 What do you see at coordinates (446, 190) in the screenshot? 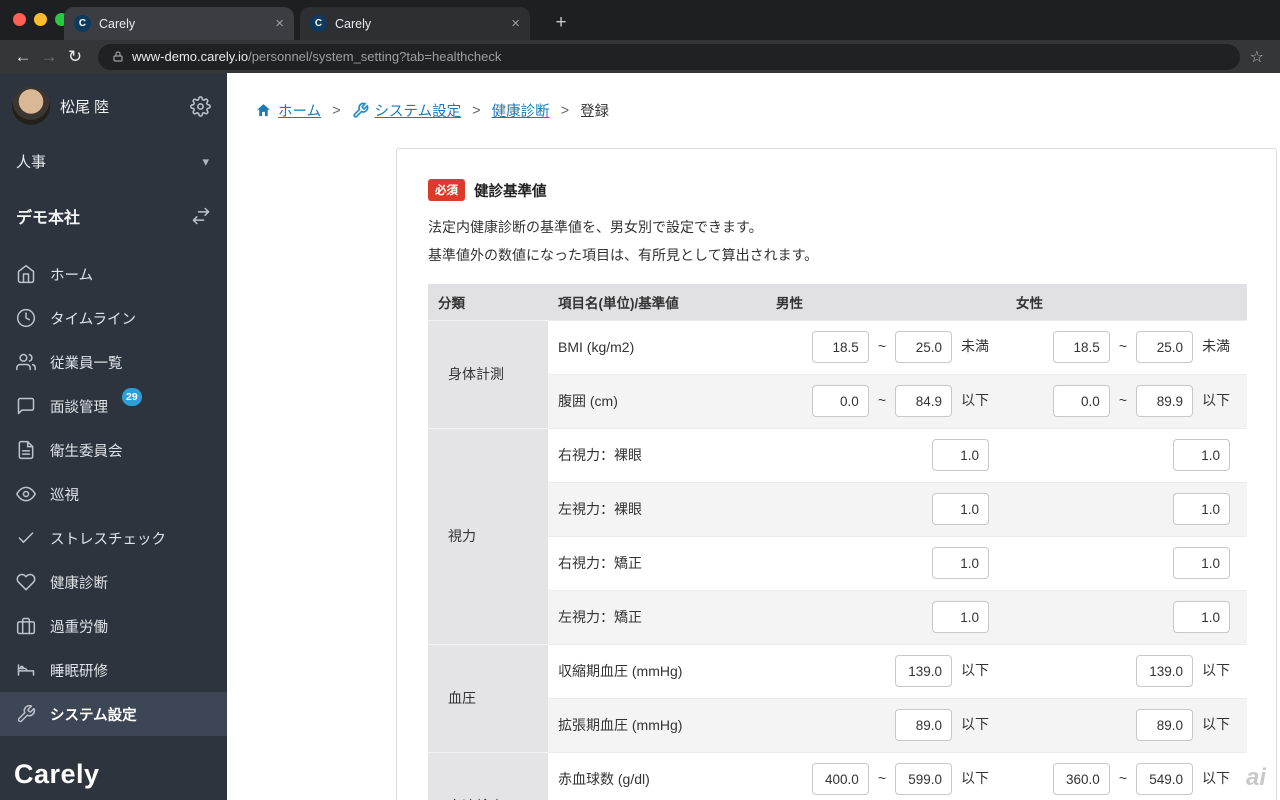
I see `required-badge: 必須` at bounding box center [446, 190].